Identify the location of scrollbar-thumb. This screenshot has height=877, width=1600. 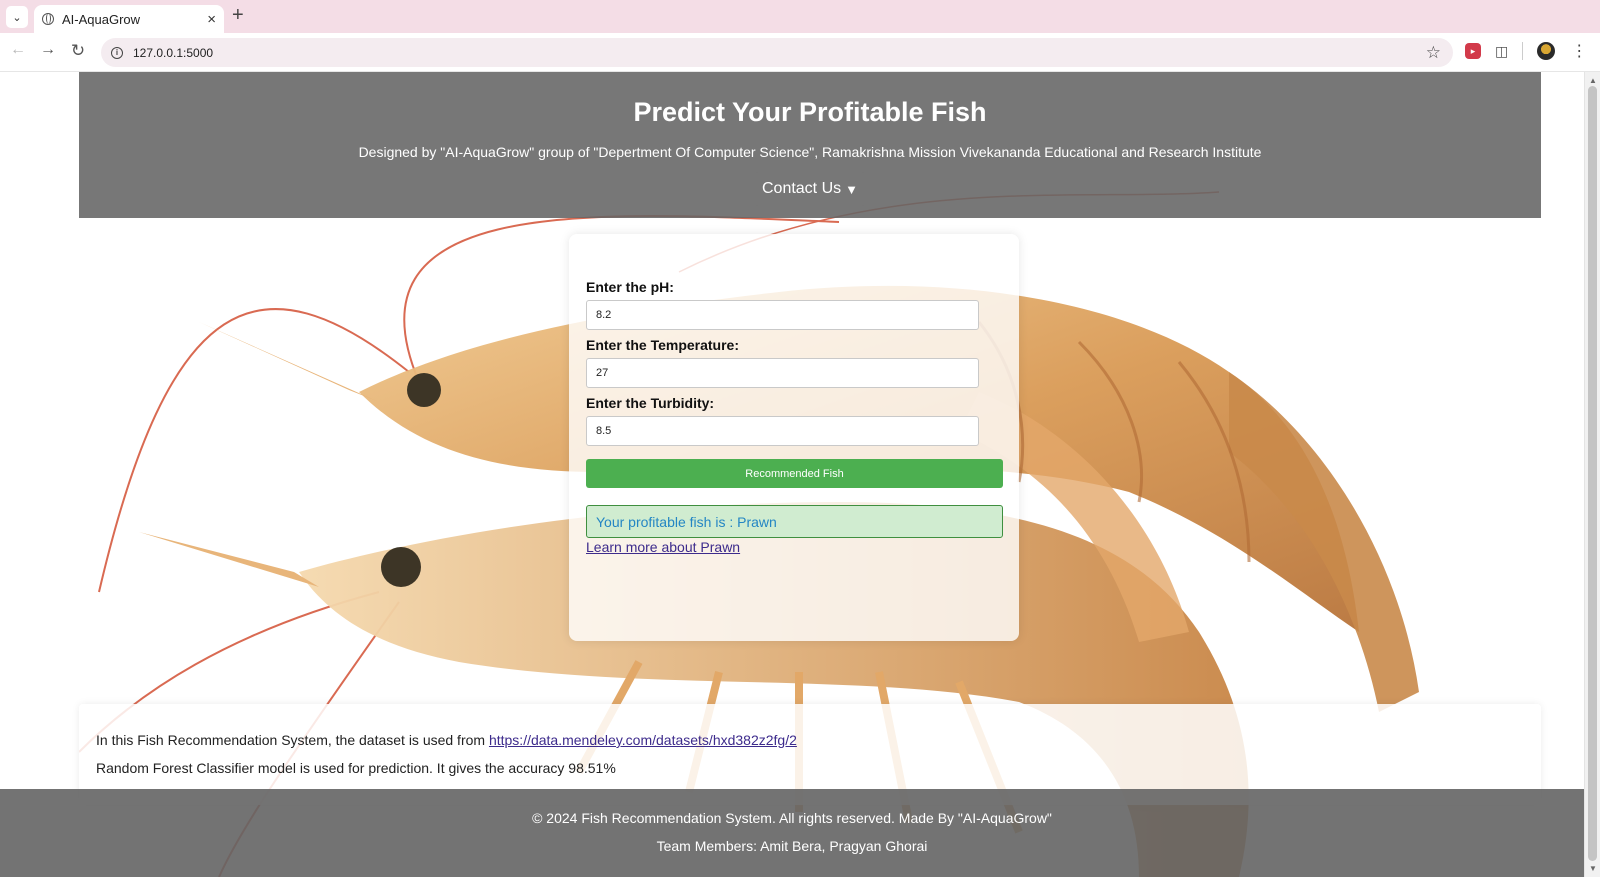
(1592, 473).